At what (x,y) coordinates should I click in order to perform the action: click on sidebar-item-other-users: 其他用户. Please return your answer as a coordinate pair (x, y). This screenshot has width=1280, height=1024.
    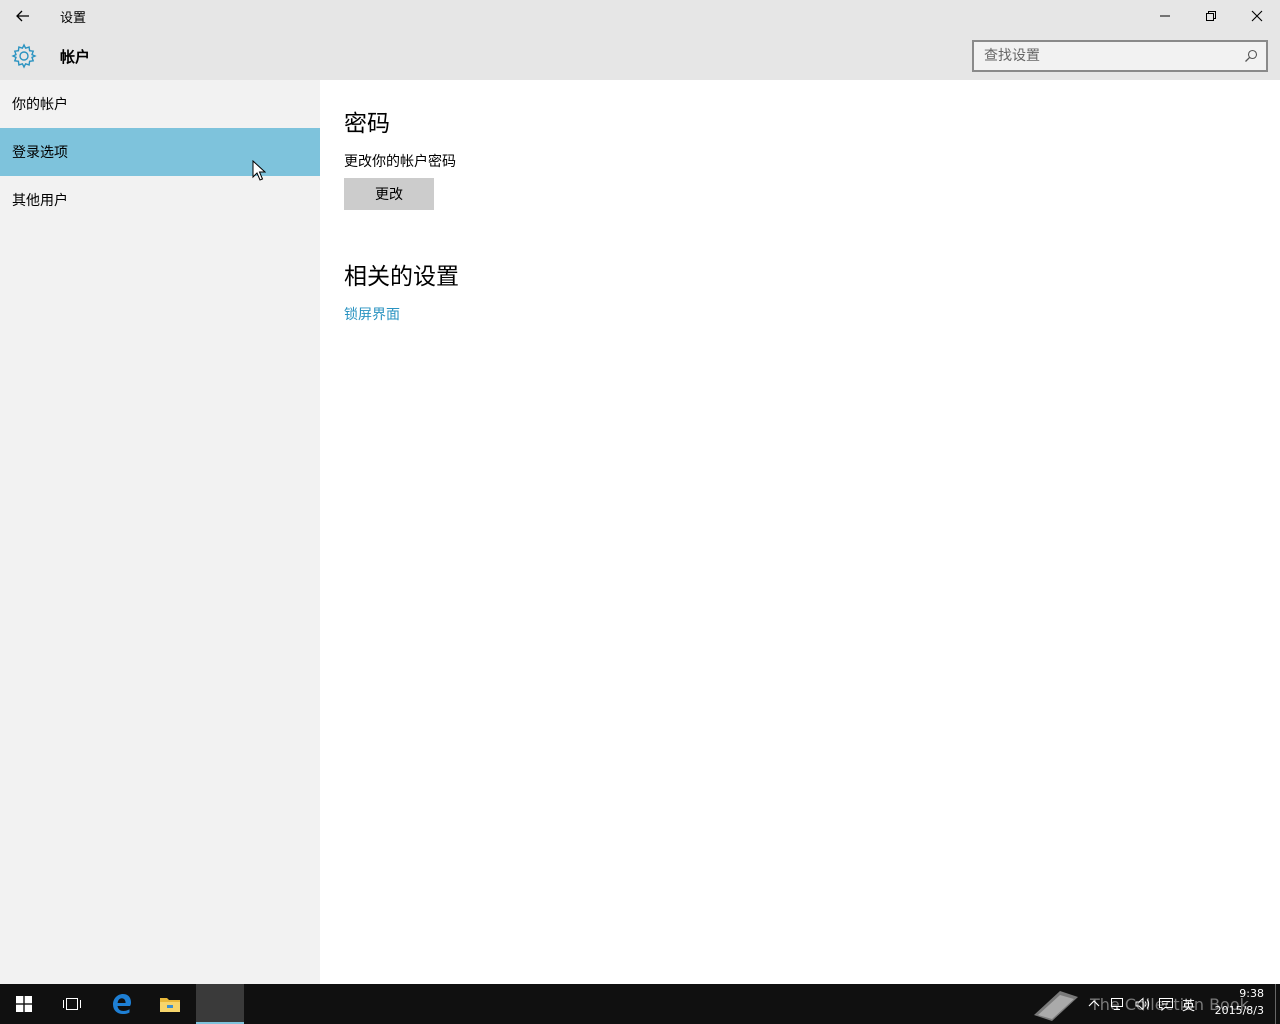
    Looking at the image, I should click on (160, 200).